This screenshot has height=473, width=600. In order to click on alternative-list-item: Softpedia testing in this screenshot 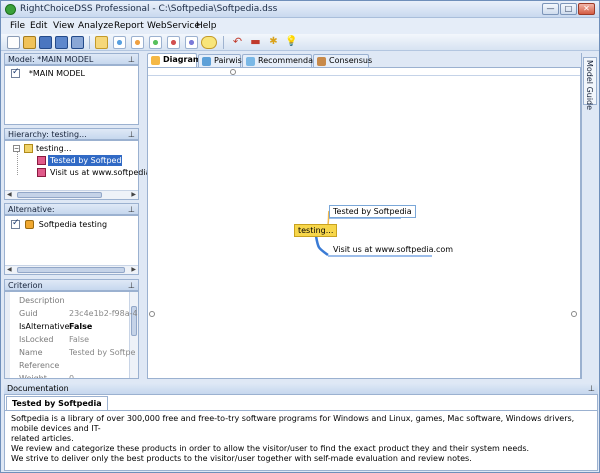, I will do `click(59, 224)`.